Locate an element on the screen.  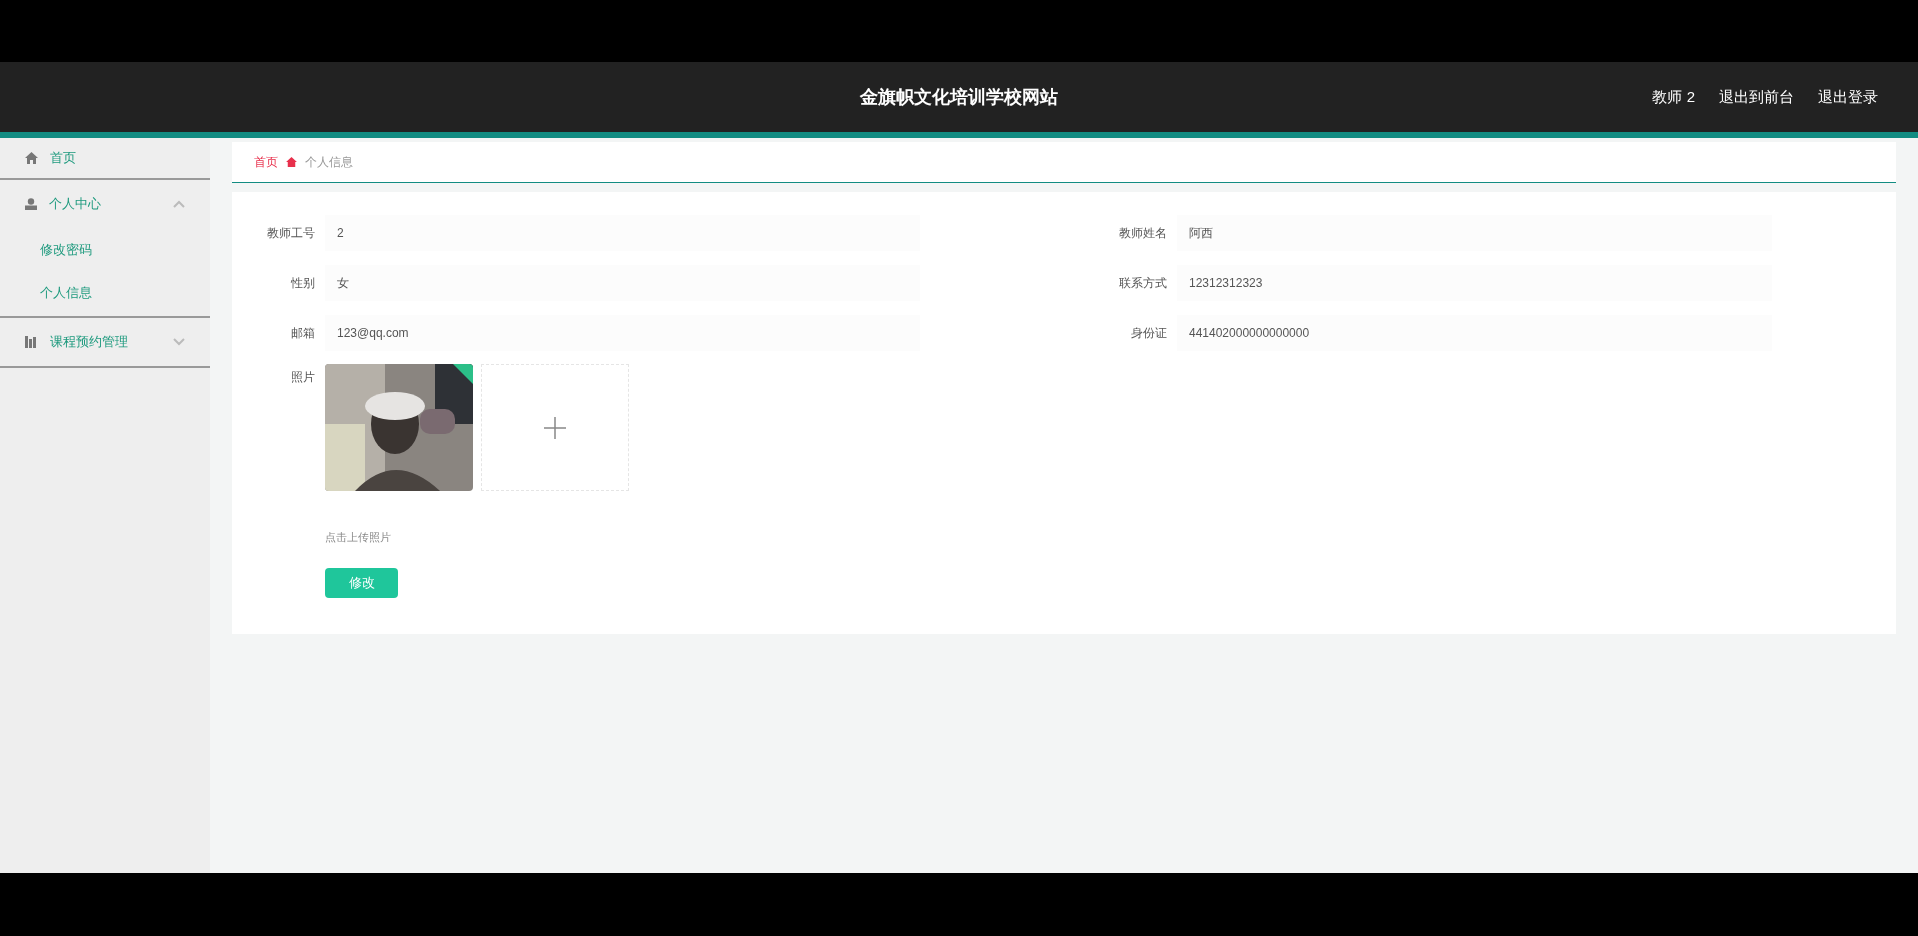
field-label: 性别 is located at coordinates (303, 283).